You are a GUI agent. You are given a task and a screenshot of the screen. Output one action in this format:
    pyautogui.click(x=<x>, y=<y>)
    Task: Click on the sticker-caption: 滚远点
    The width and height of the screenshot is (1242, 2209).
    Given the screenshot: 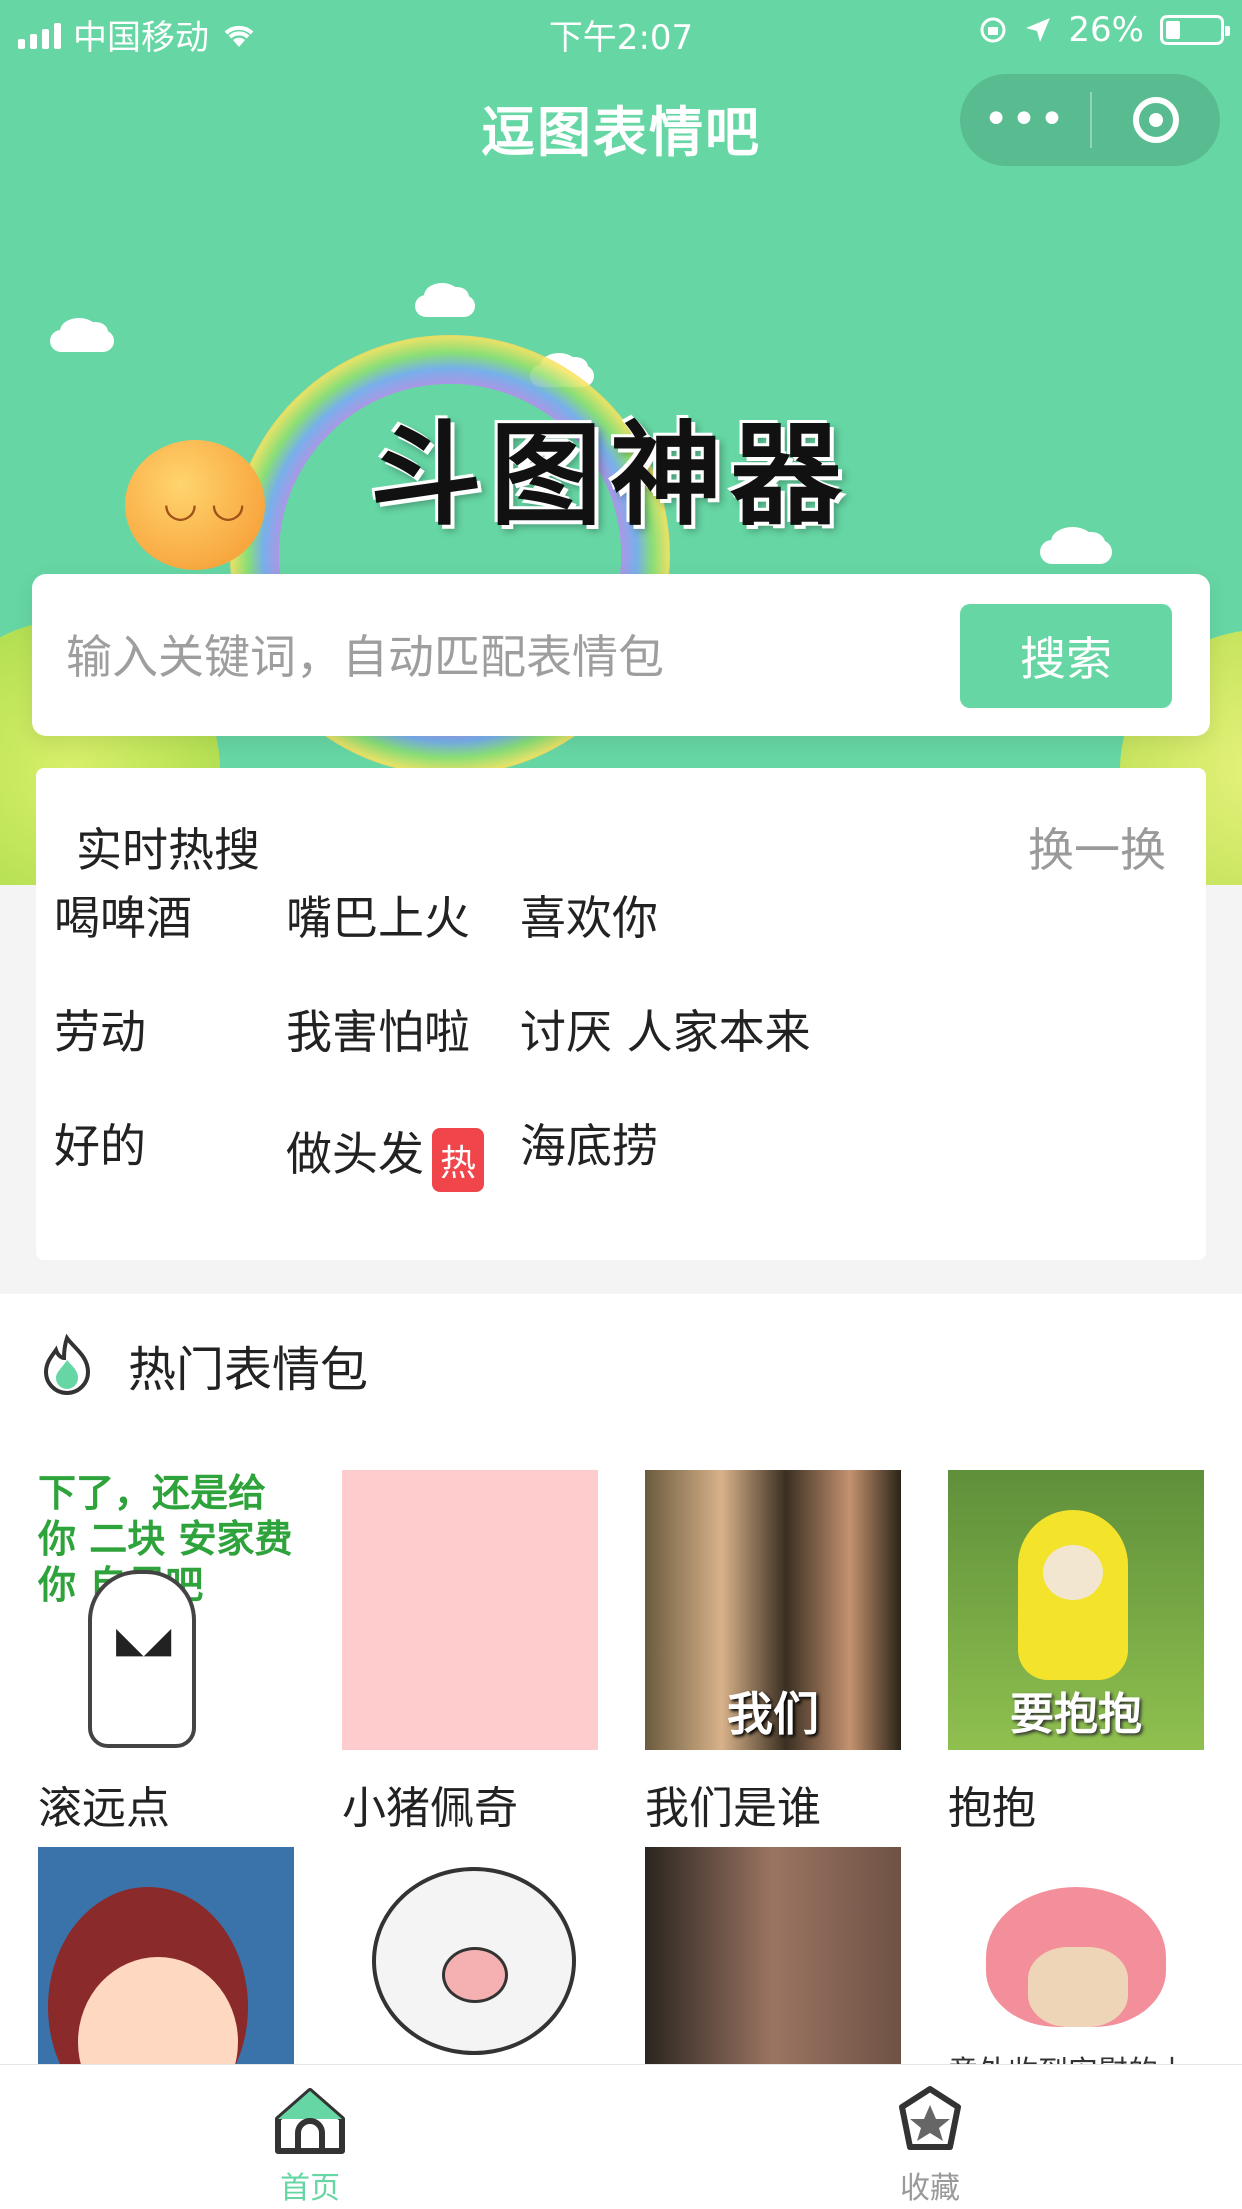 What is the action you would take?
    pyautogui.click(x=104, y=1808)
    